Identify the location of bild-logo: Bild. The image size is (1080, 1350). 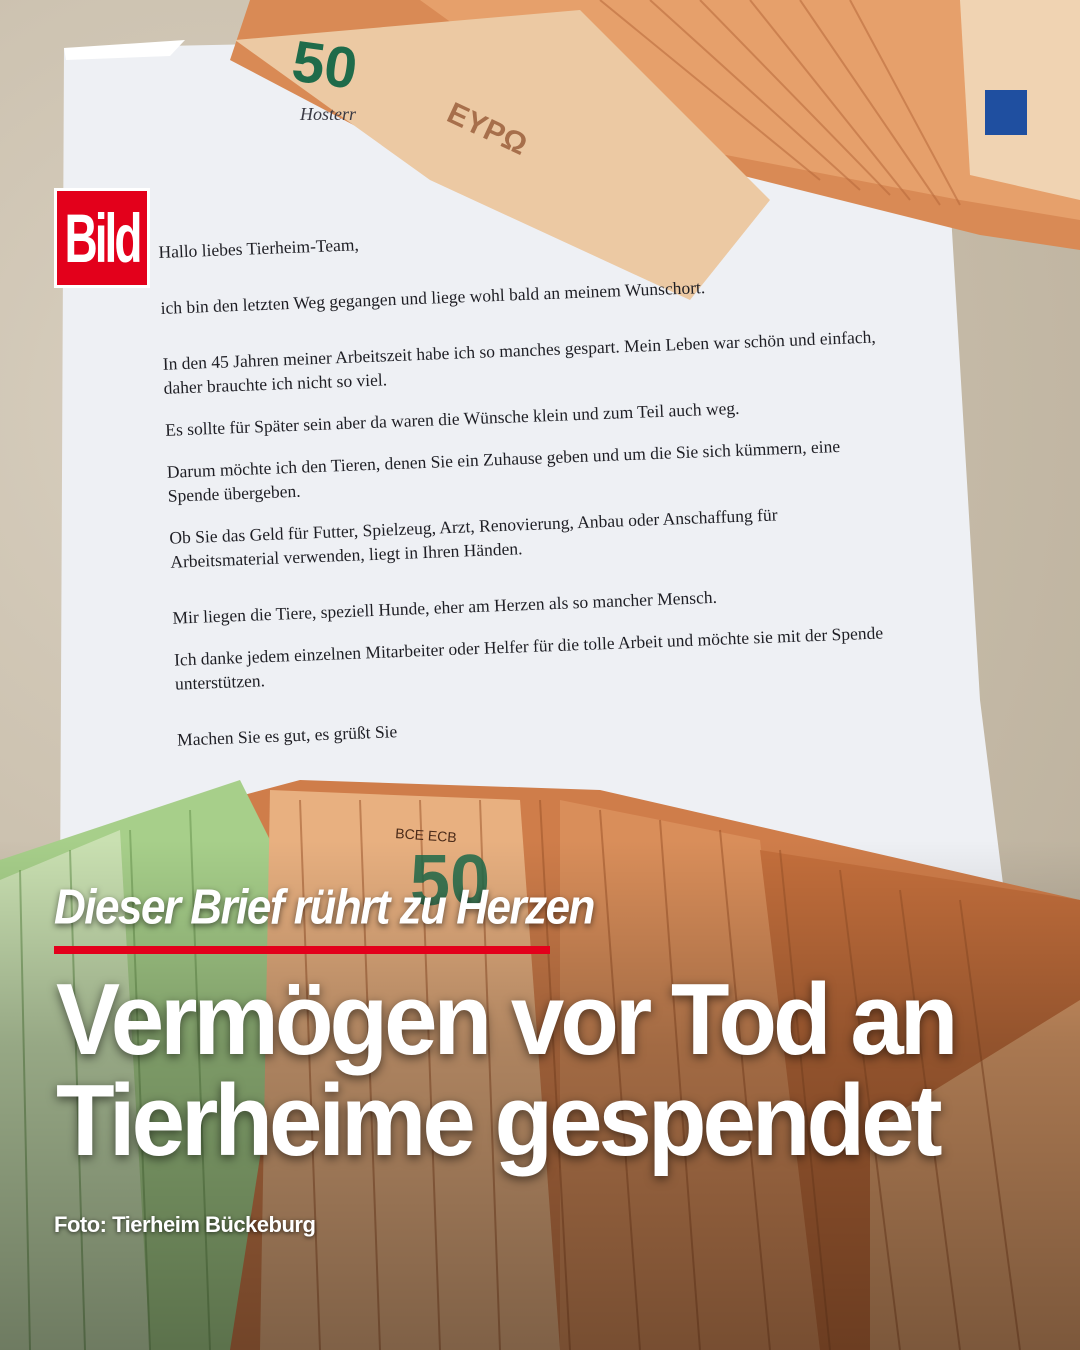
(102, 238).